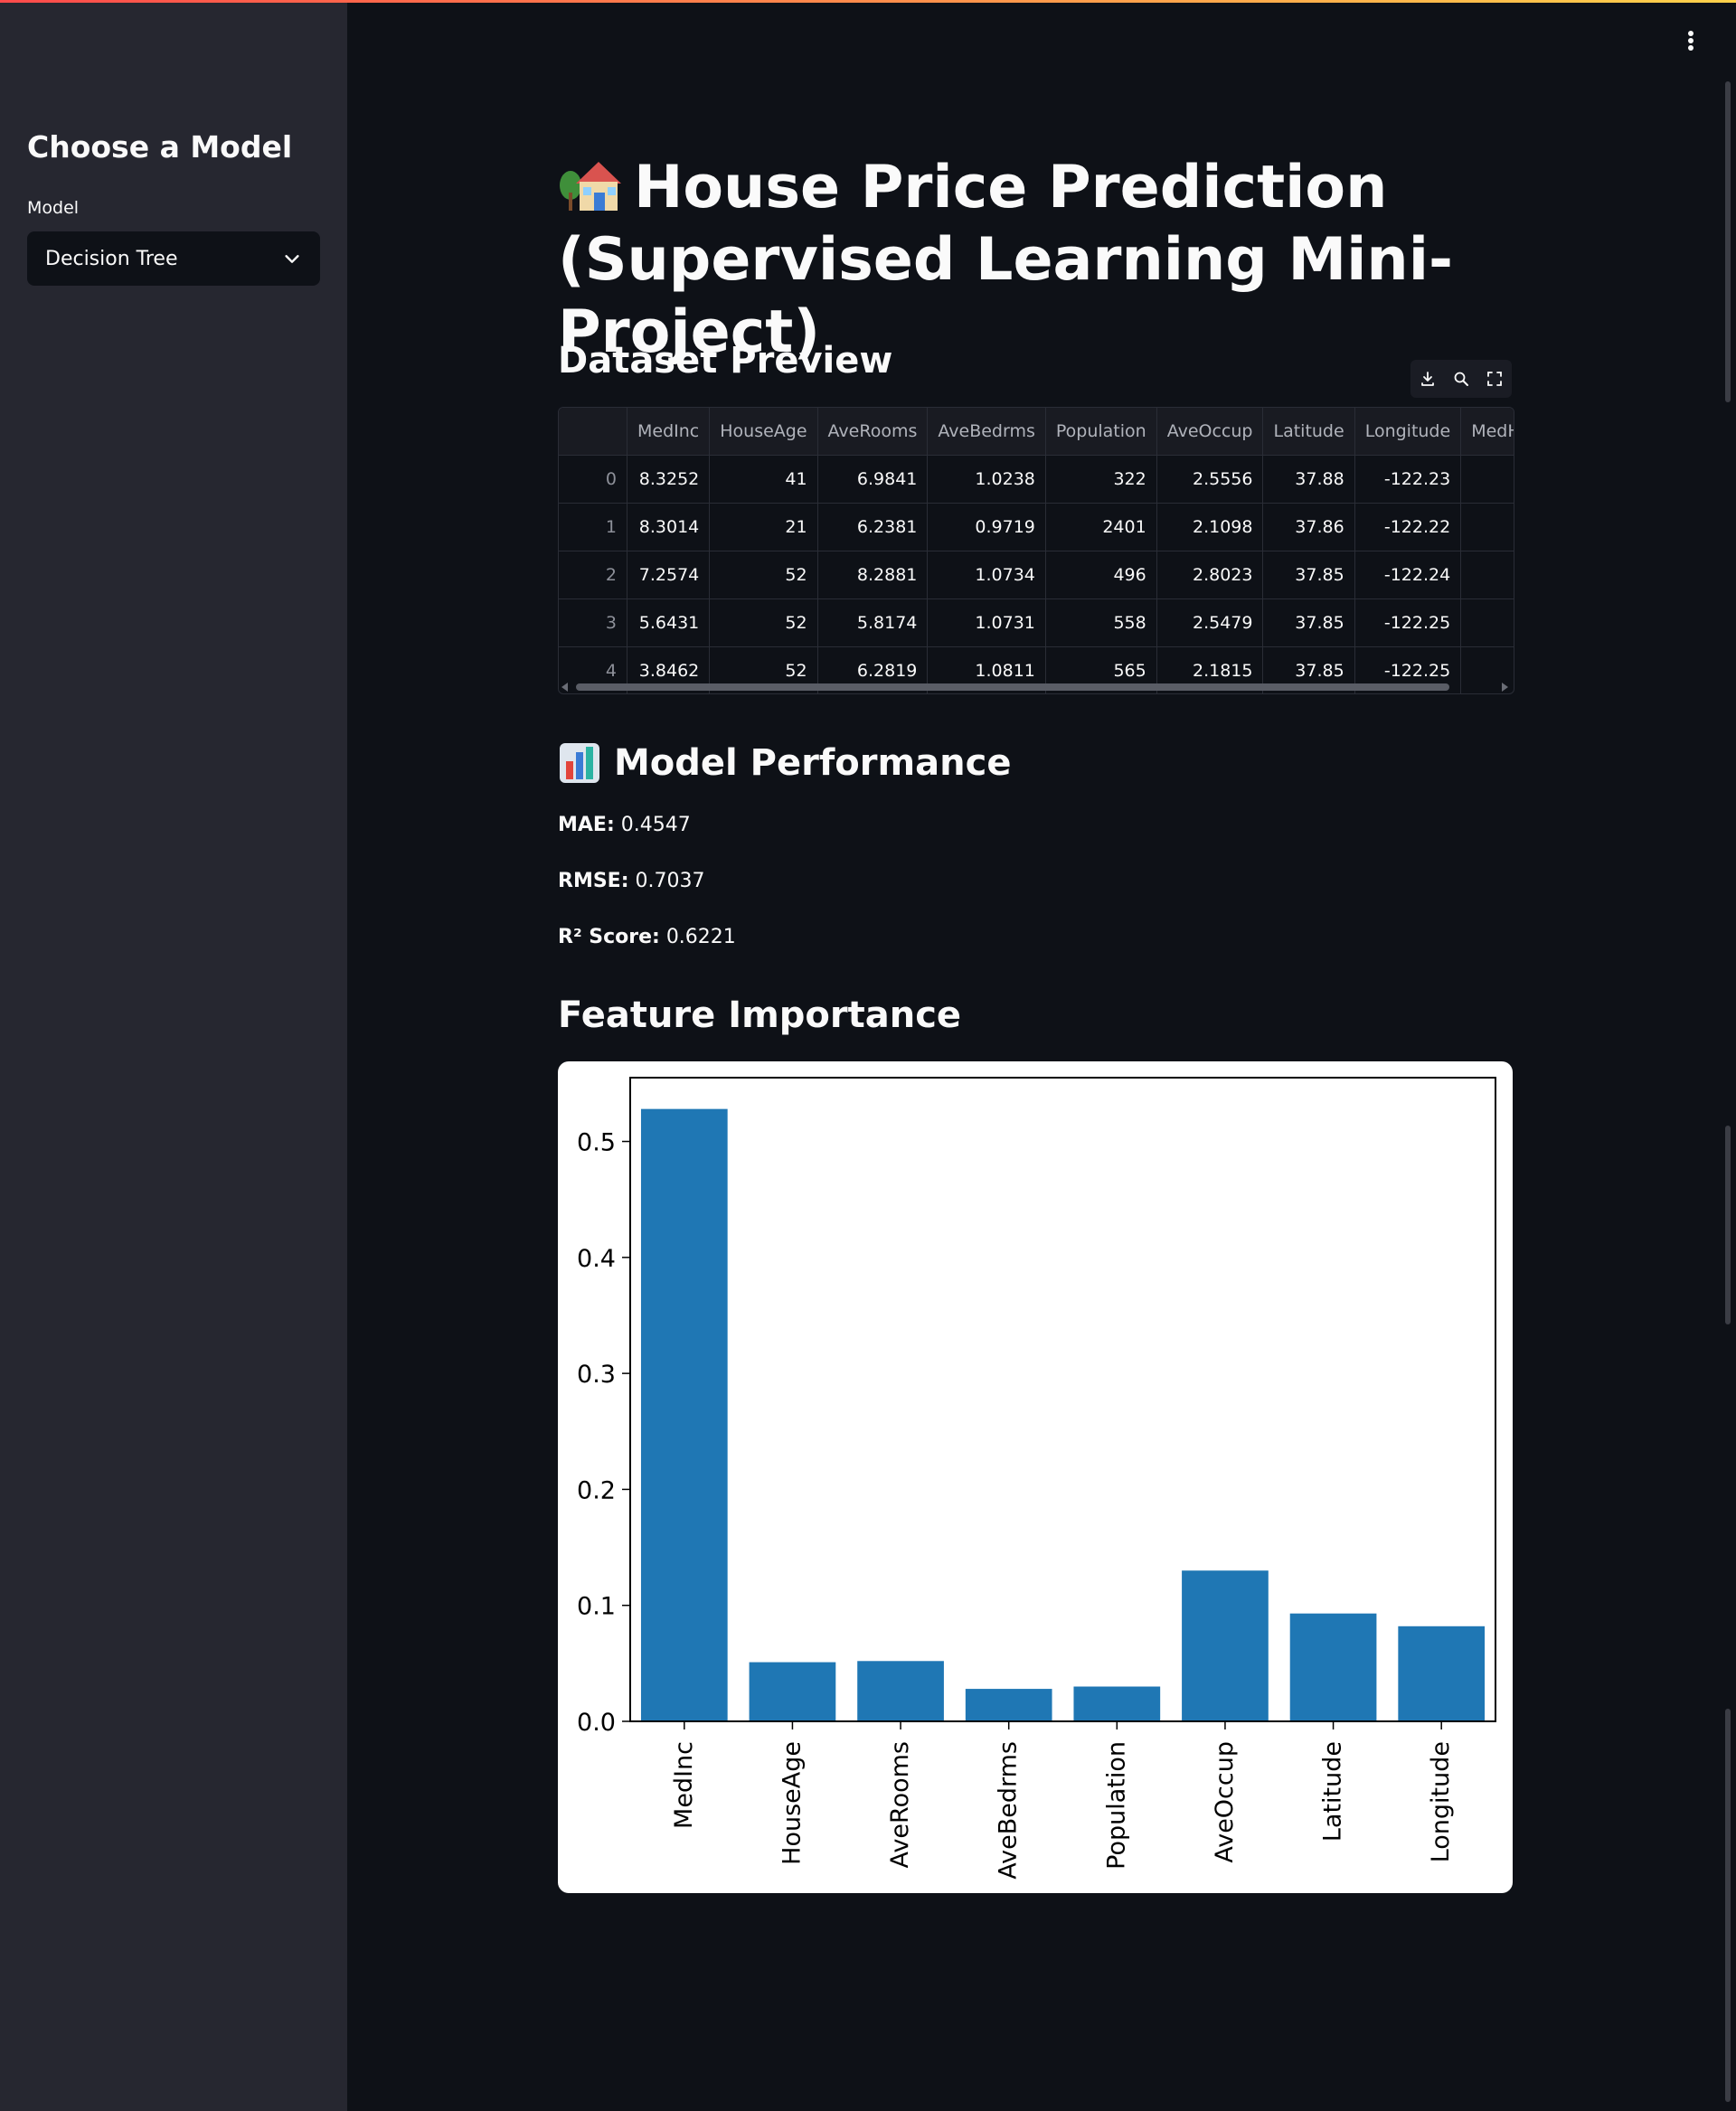  What do you see at coordinates (292, 259) in the screenshot?
I see `chevron-down-icon` at bounding box center [292, 259].